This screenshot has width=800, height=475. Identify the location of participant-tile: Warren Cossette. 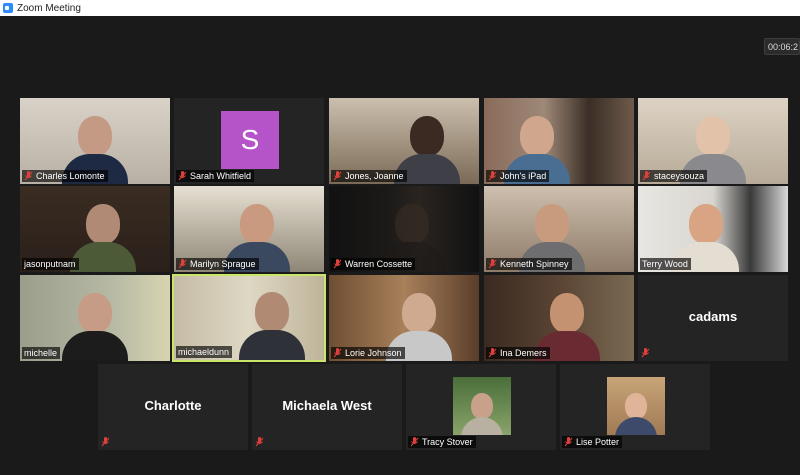
(404, 229).